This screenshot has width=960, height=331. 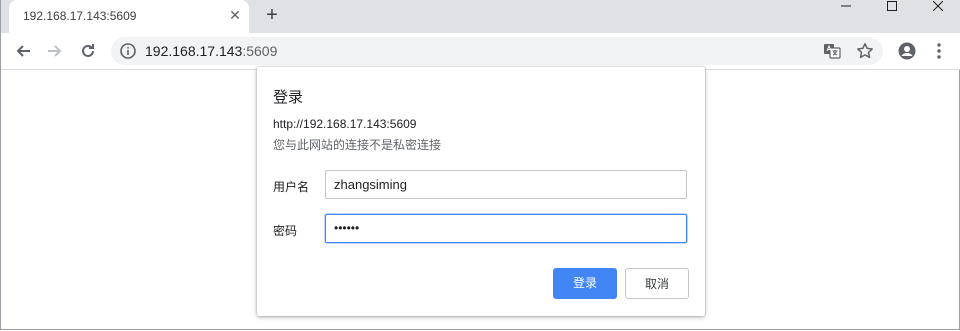 I want to click on url-text: 192.168.17.143:5609, so click(x=211, y=51).